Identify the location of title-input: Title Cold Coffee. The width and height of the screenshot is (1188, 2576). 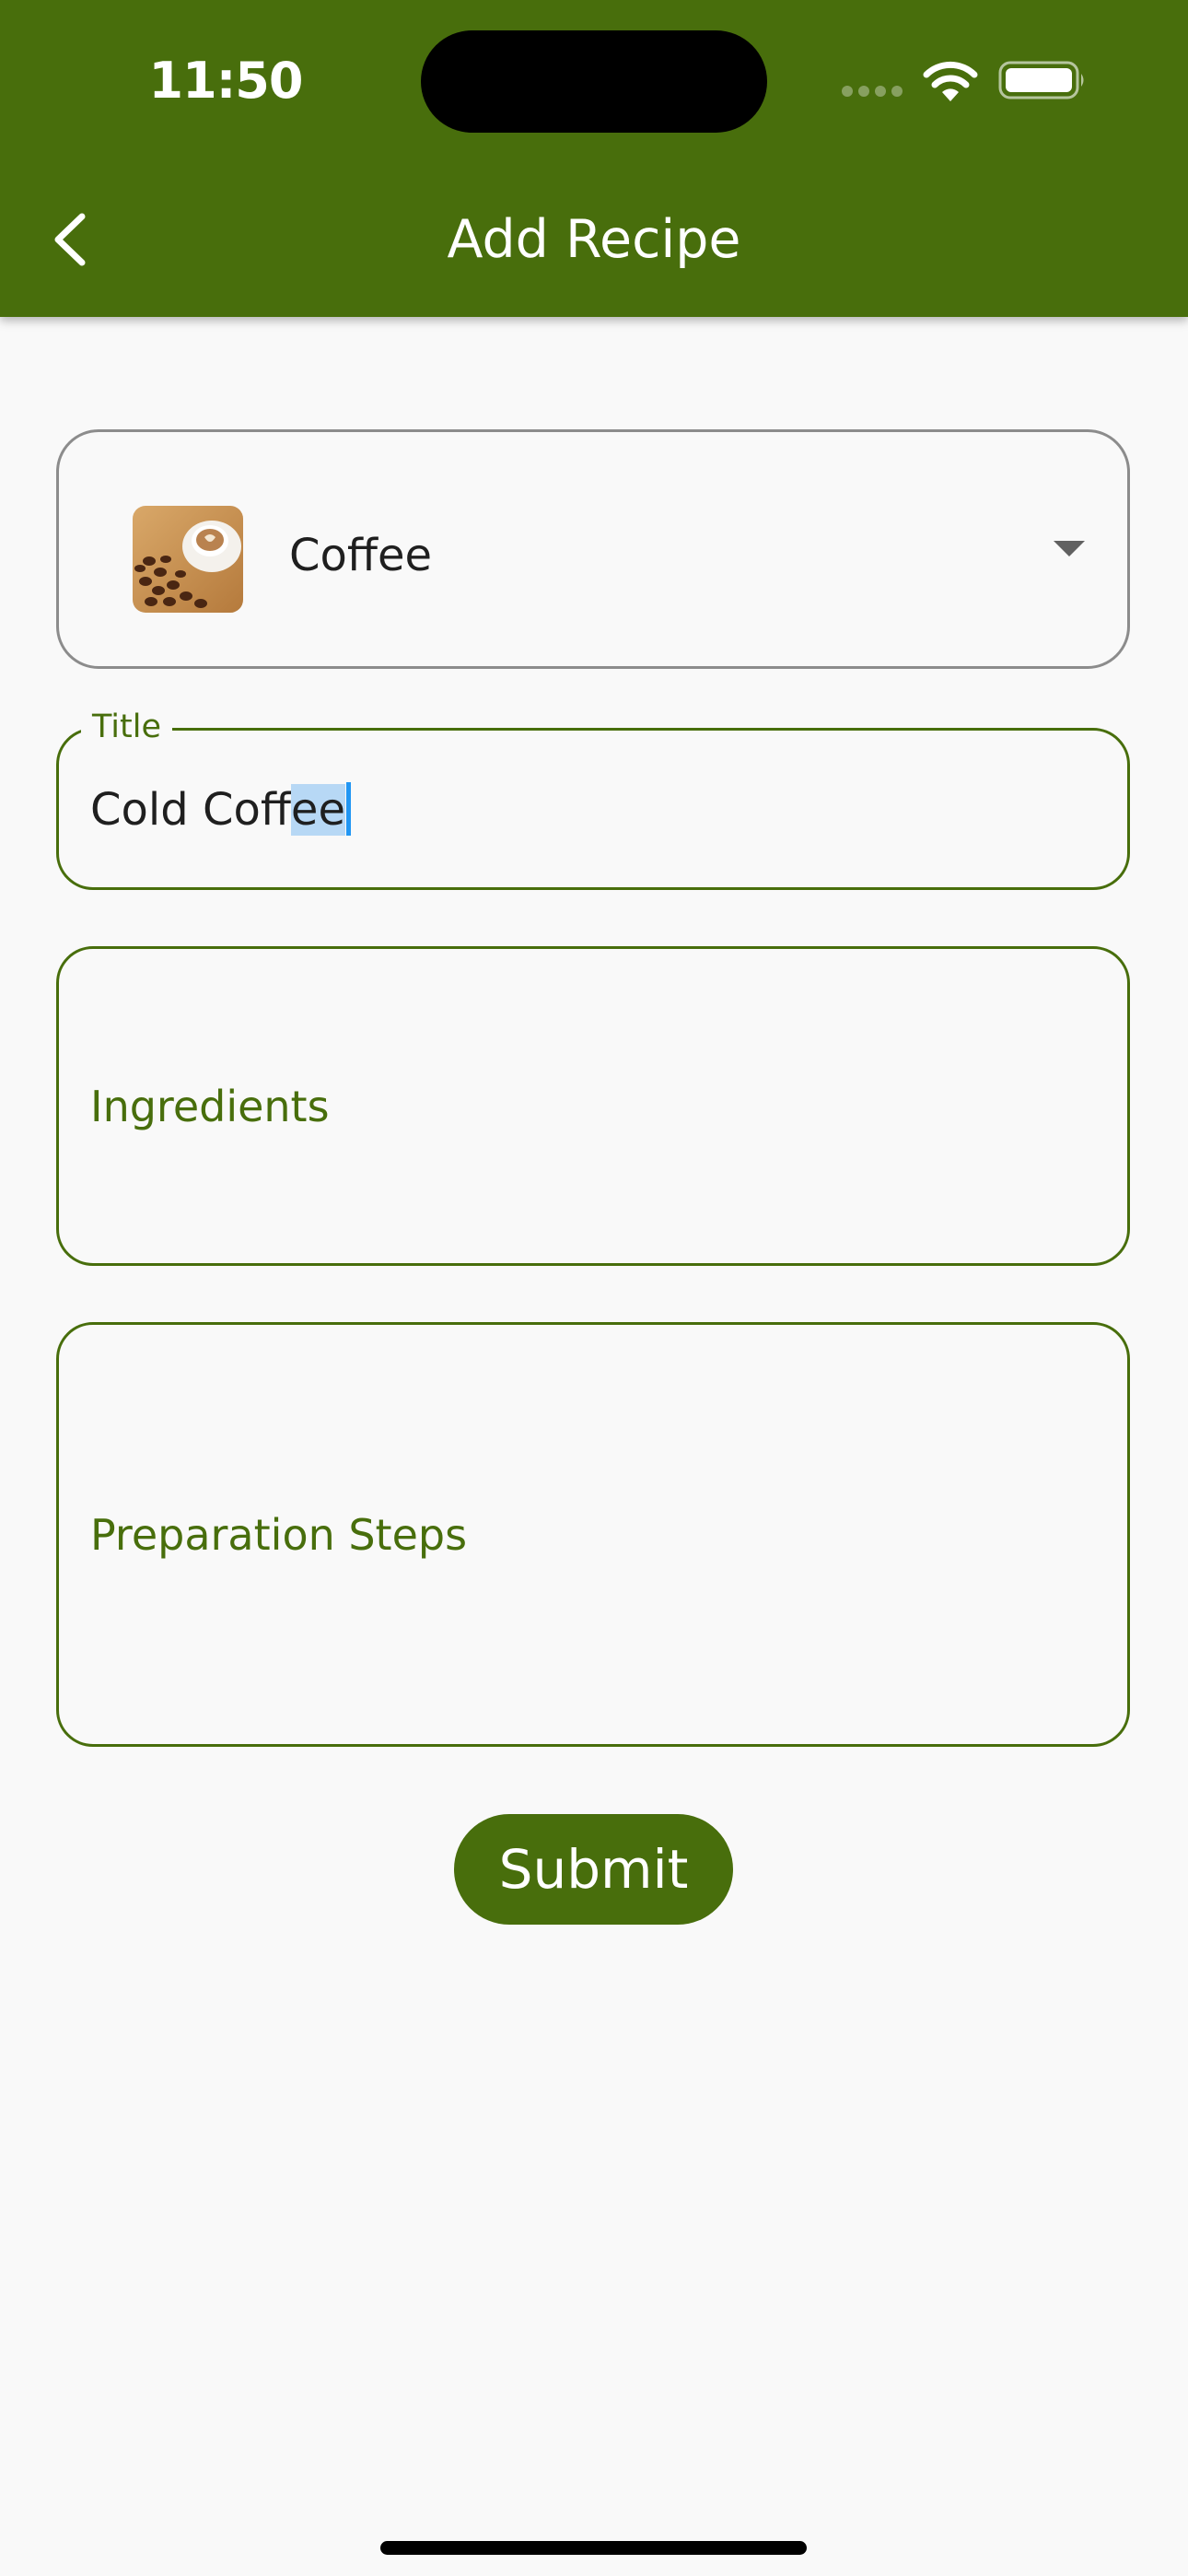
(593, 798).